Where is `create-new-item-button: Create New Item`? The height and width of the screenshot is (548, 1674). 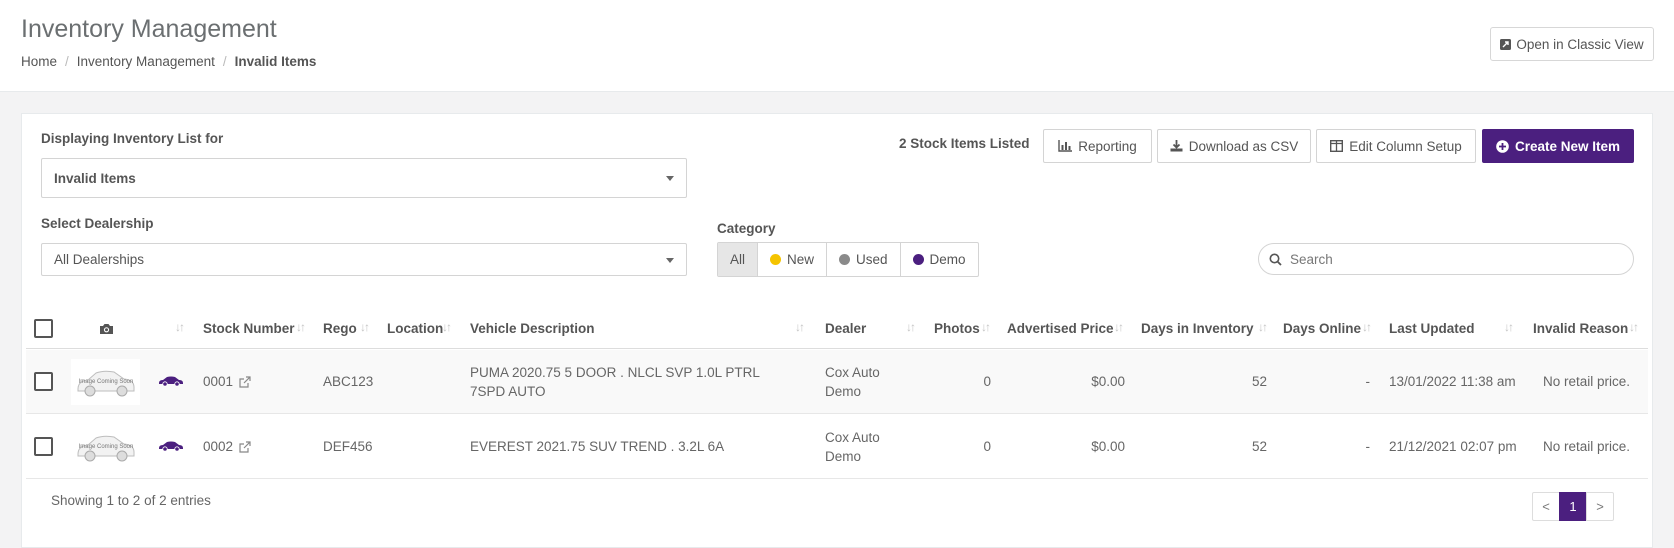
create-new-item-button: Create New Item is located at coordinates (1558, 146).